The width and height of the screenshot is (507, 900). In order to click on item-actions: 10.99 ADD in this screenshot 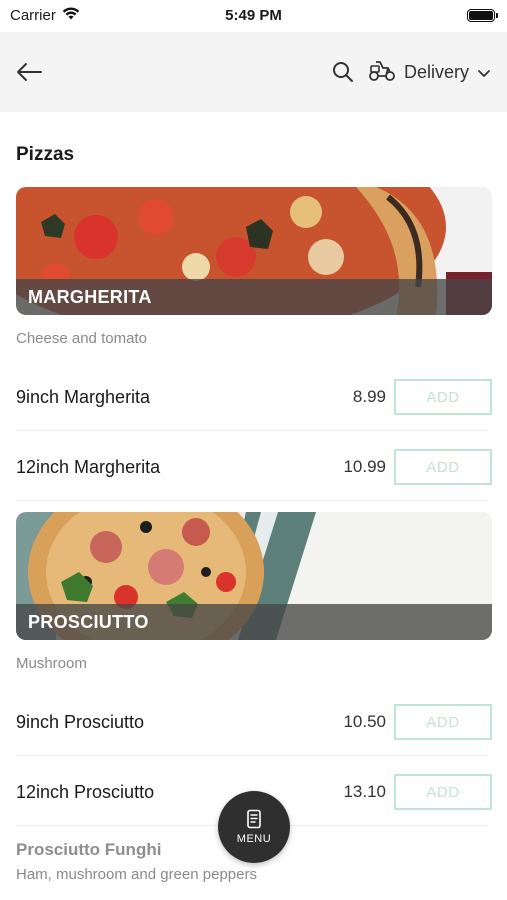, I will do `click(417, 467)`.